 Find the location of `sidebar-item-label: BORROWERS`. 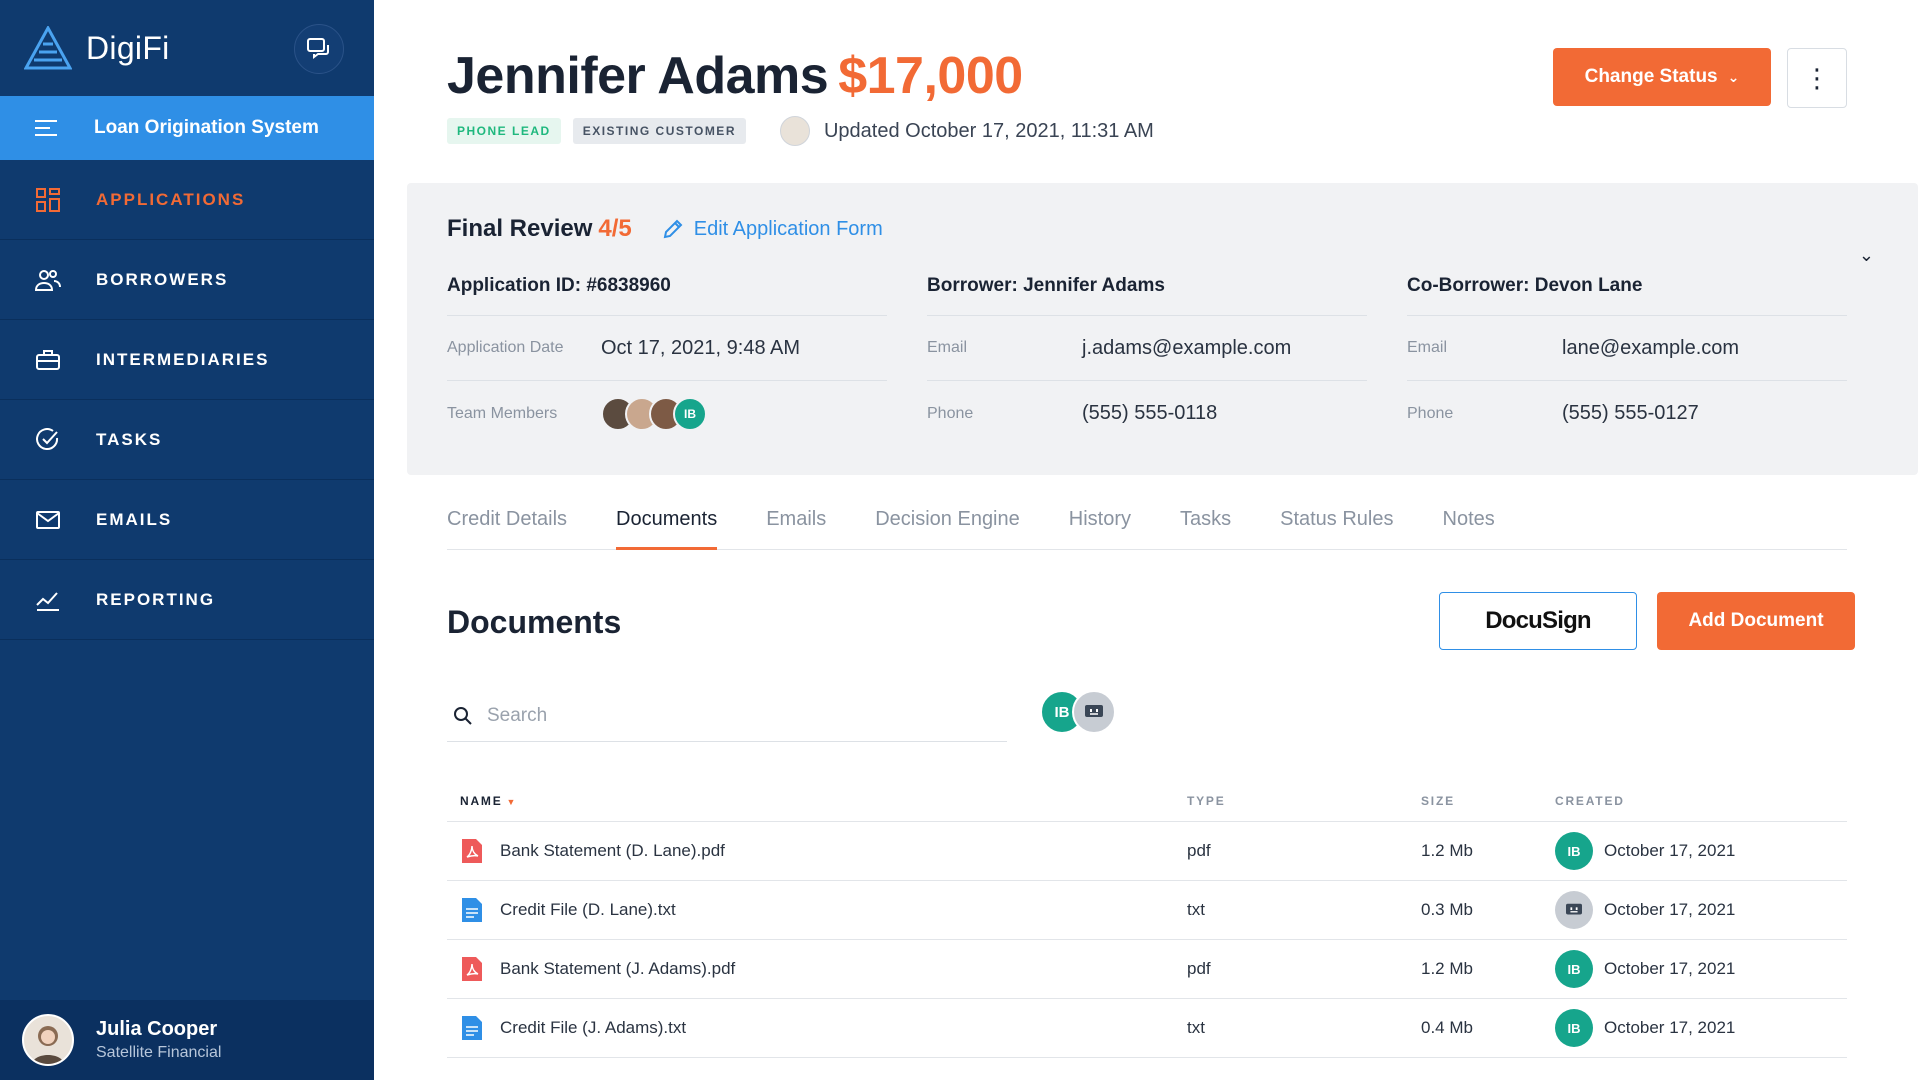

sidebar-item-label: BORROWERS is located at coordinates (162, 279).